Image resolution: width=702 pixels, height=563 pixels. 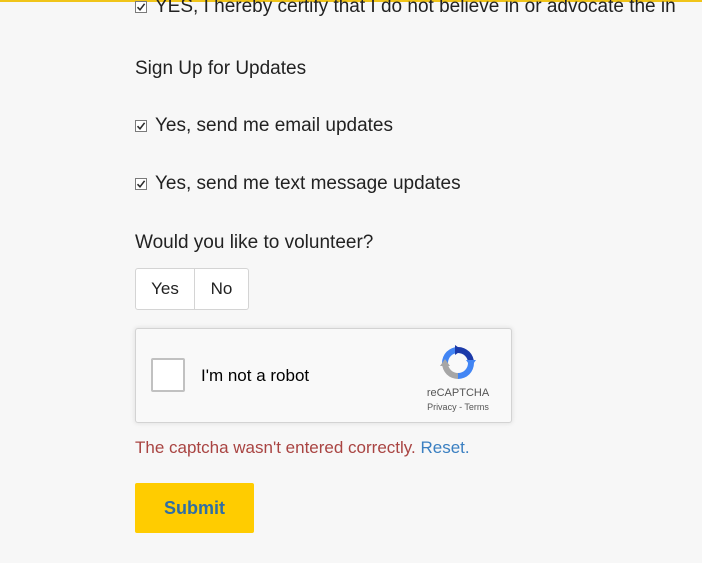 What do you see at coordinates (458, 362) in the screenshot?
I see `recaptcha-logo-icon` at bounding box center [458, 362].